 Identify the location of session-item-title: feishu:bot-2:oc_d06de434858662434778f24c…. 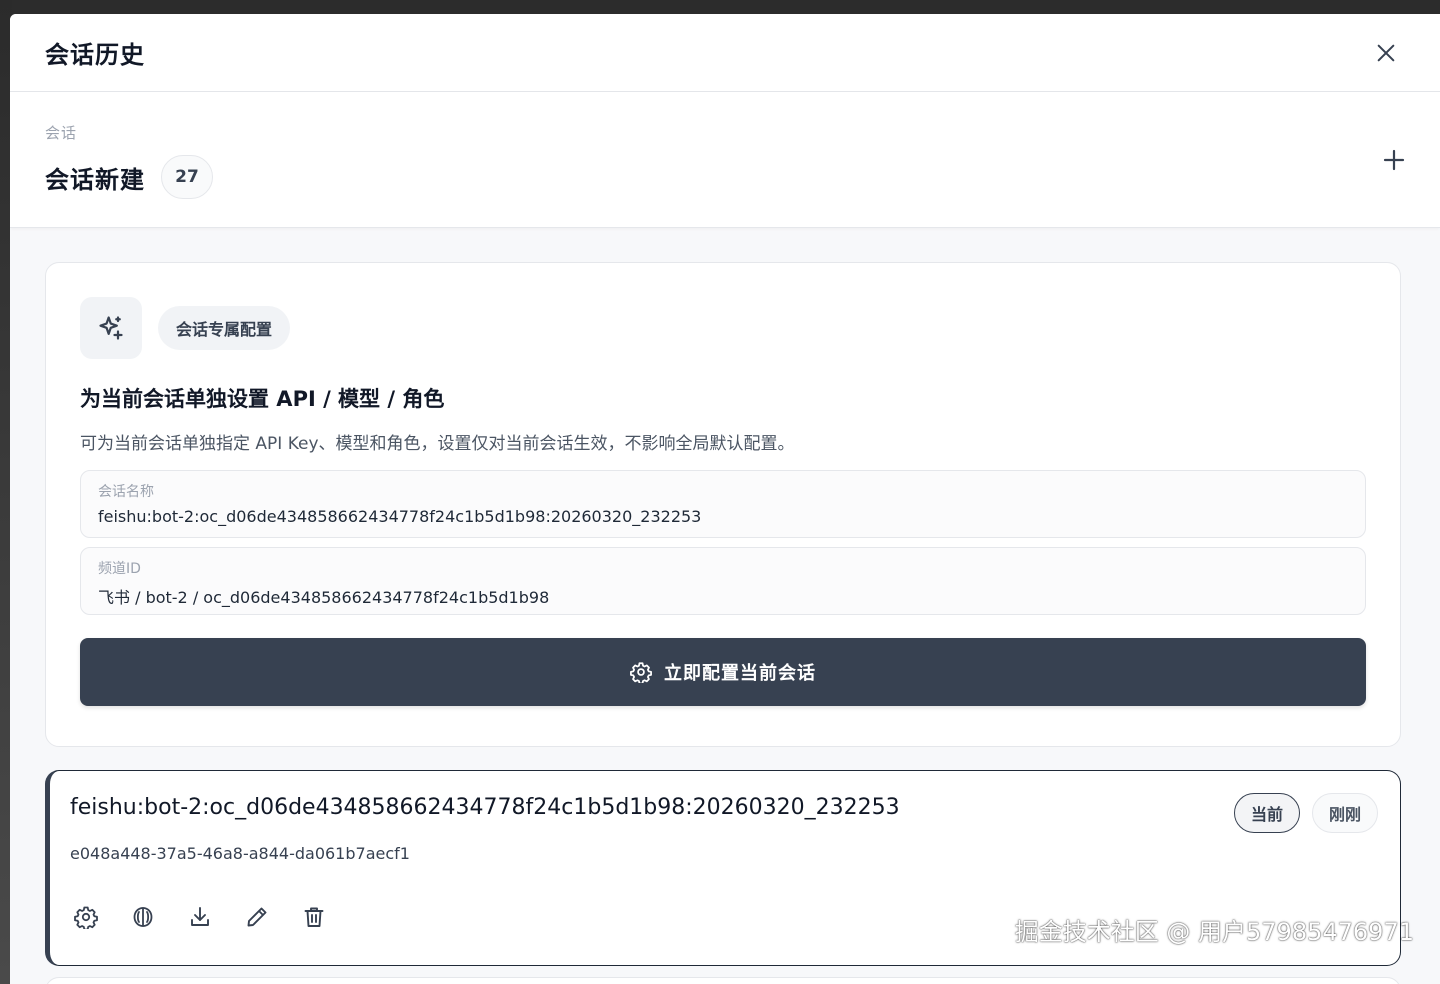
(485, 807).